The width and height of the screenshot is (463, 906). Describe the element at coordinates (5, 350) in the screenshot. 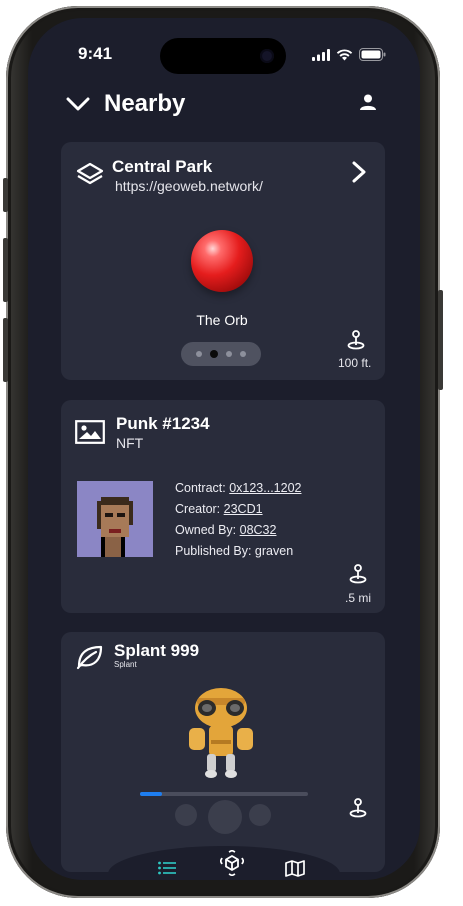

I see `volume-down-button` at that location.